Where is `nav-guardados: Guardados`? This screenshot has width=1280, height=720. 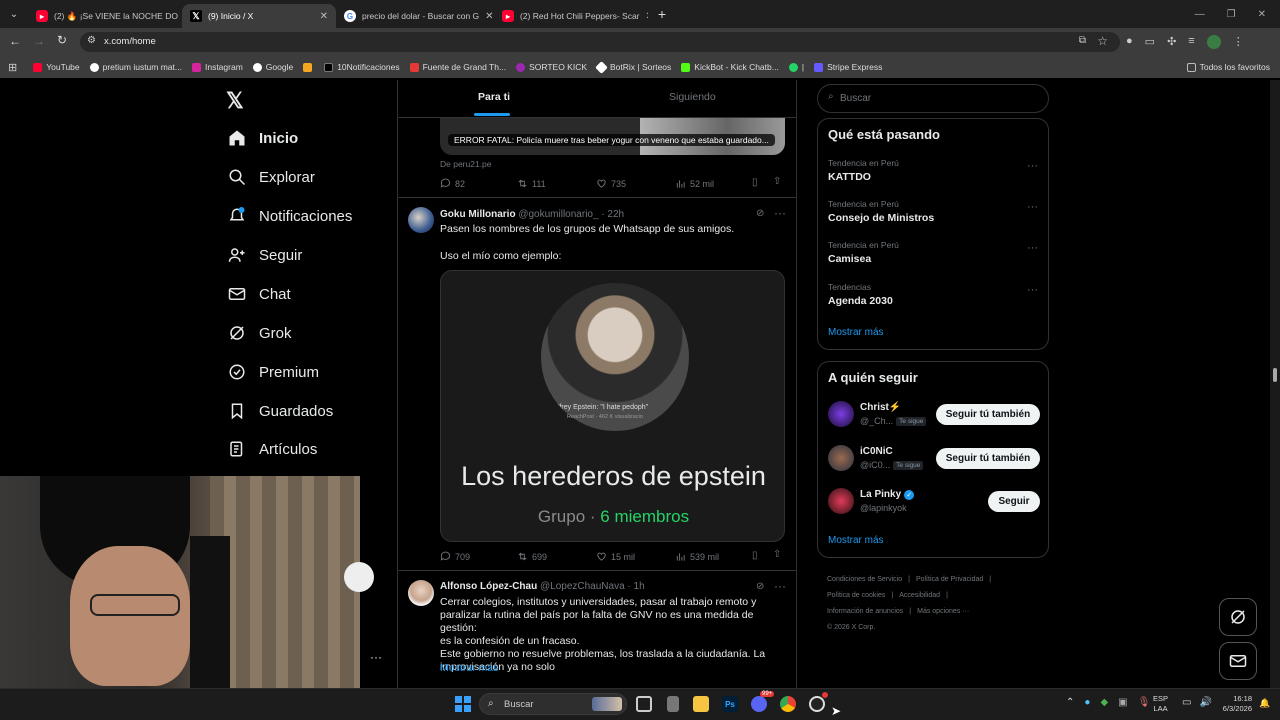 nav-guardados: Guardados is located at coordinates (280, 411).